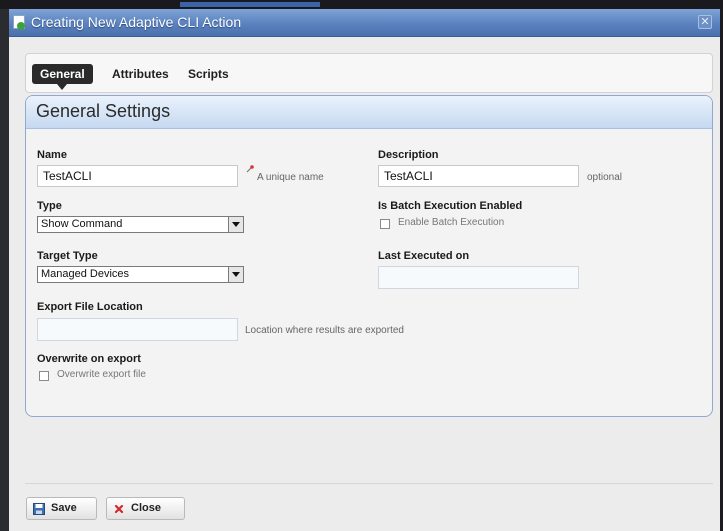 Image resolution: width=723 pixels, height=531 pixels. I want to click on target-type-select: Managed Devices, so click(140, 274).